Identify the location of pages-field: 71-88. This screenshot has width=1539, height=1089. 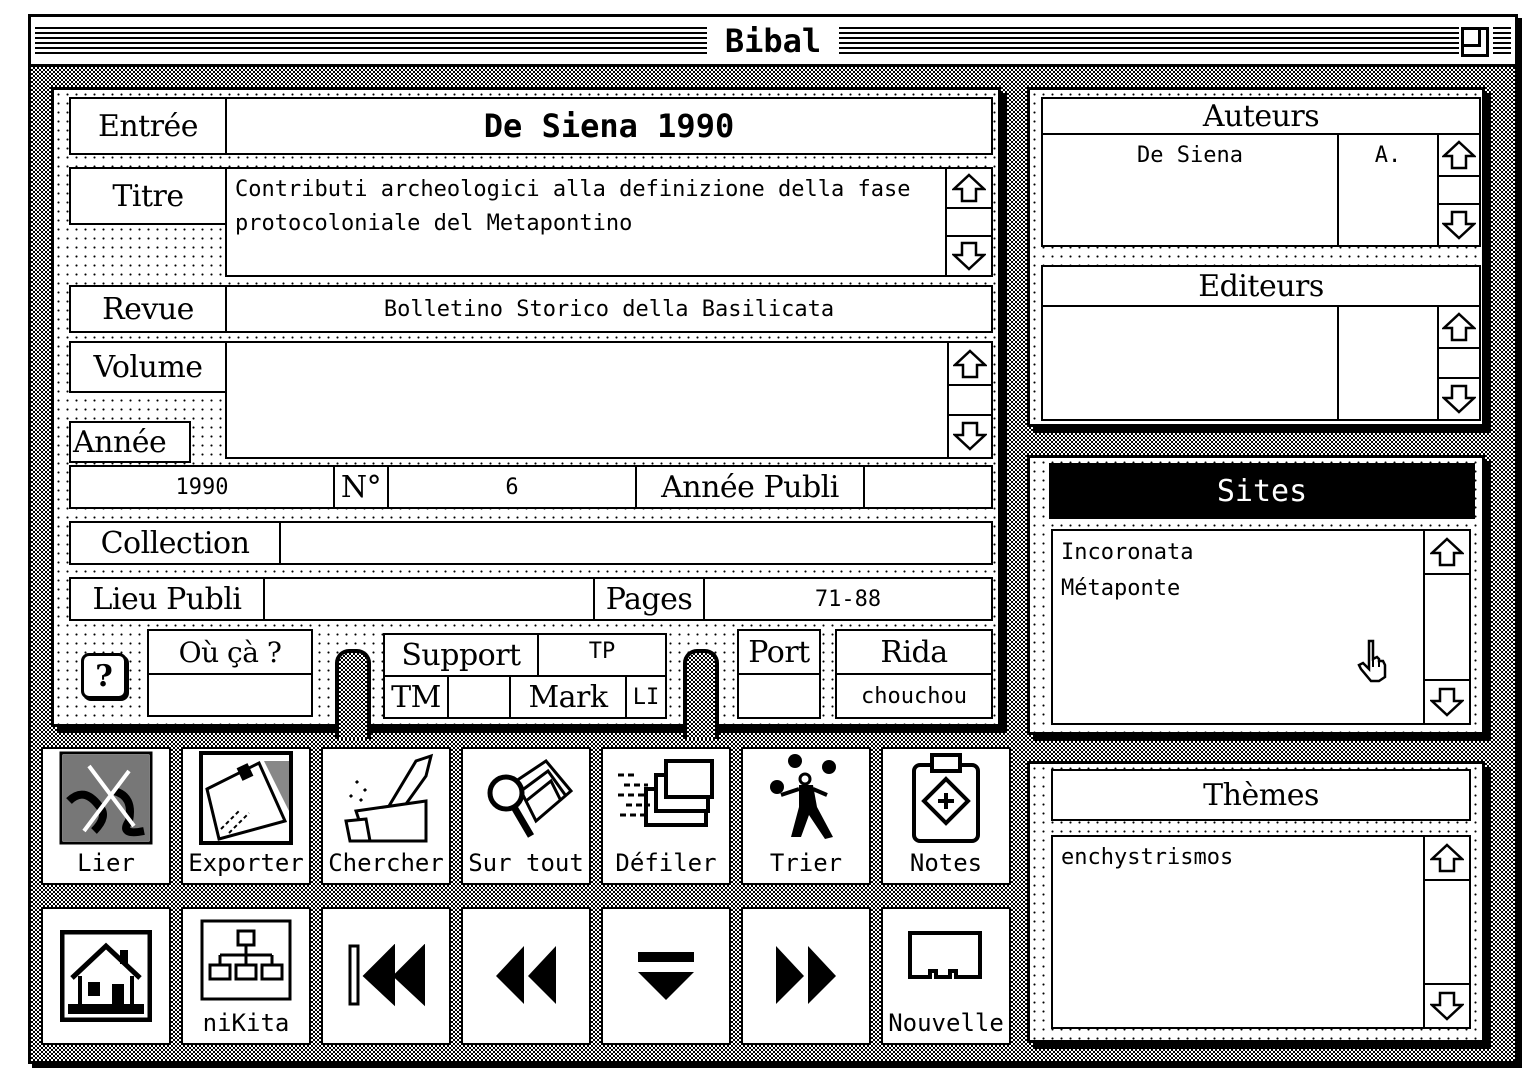
(848, 599).